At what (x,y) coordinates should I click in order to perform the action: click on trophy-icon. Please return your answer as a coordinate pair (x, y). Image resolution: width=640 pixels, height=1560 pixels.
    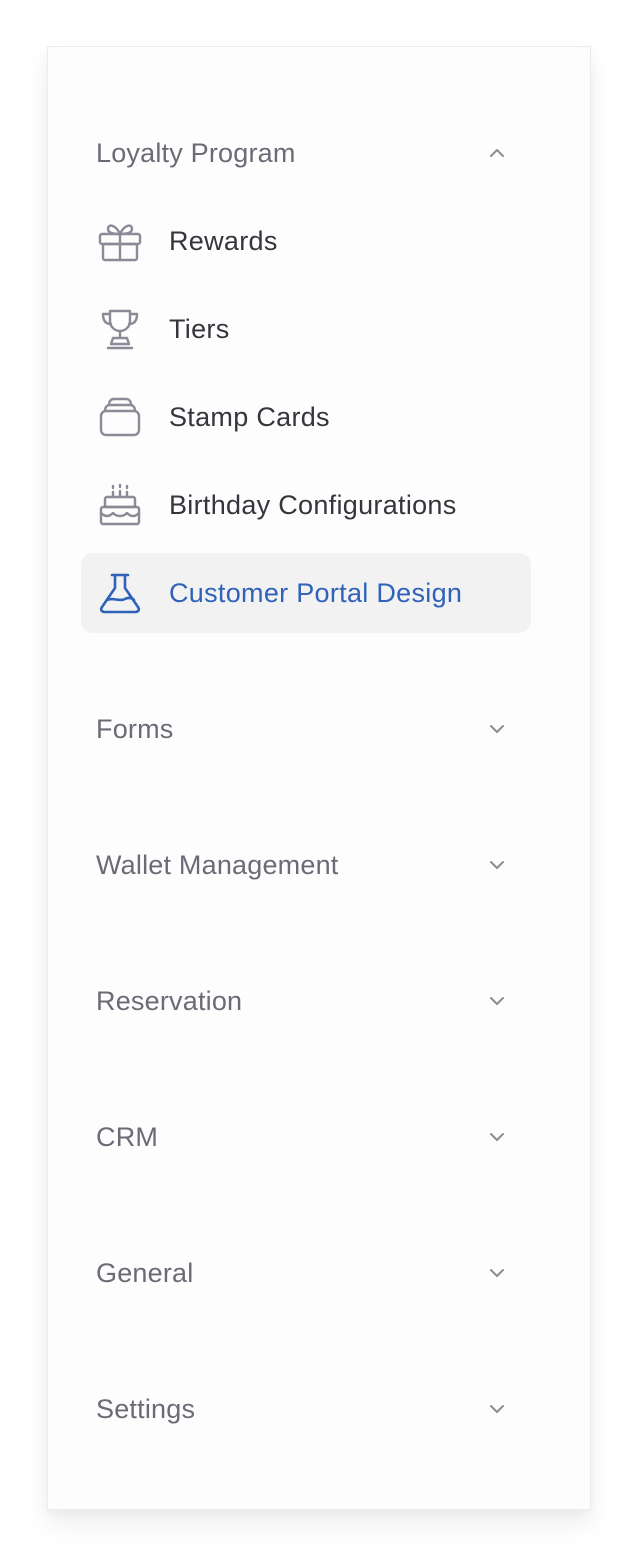
    Looking at the image, I should click on (120, 329).